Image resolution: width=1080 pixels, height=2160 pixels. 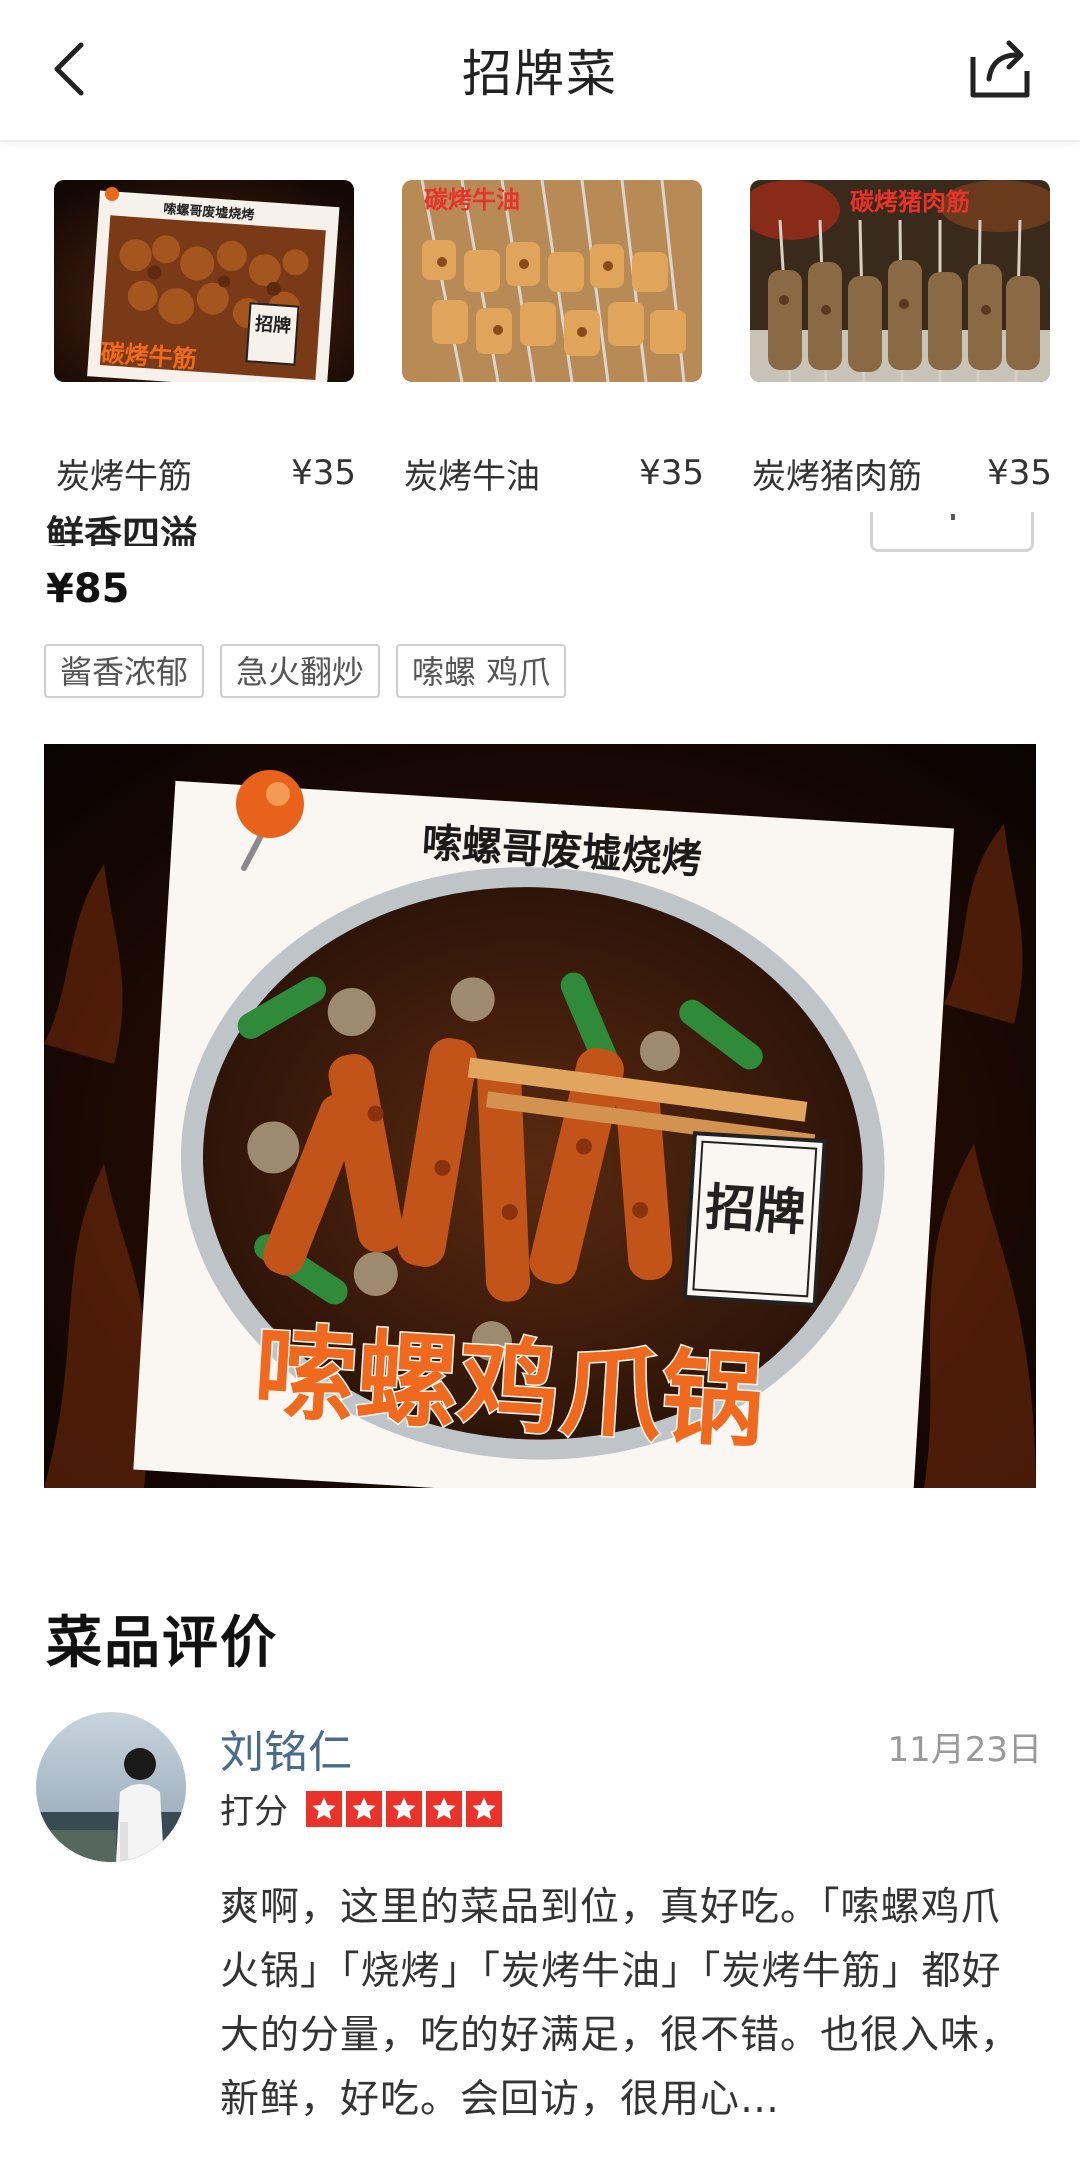 I want to click on item-name: 炭烤猪肉筋, so click(x=837, y=476).